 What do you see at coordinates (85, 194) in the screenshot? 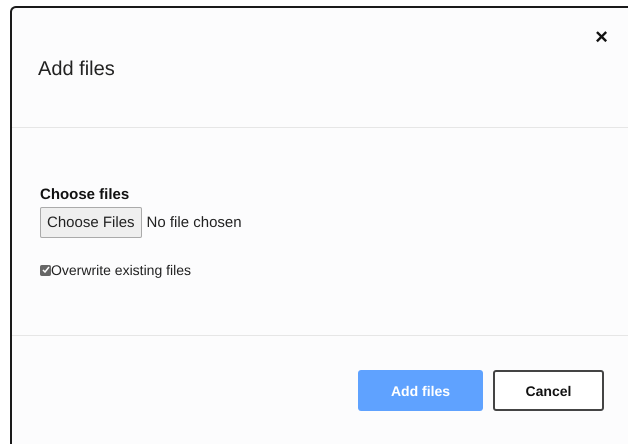
I see `field-label: Choose files` at bounding box center [85, 194].